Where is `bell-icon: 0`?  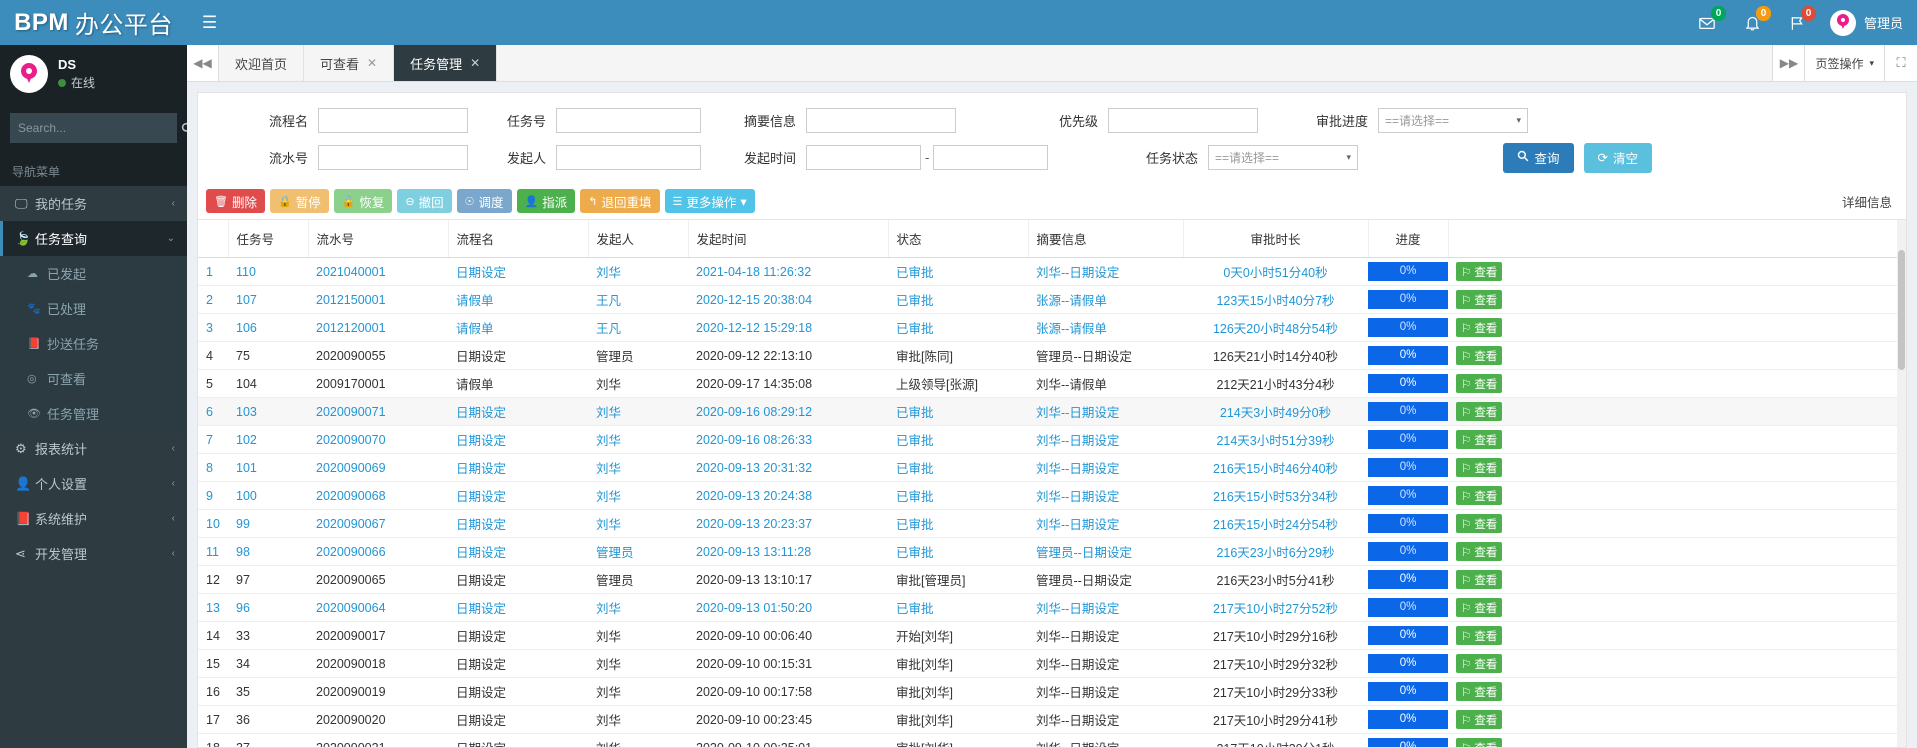
bell-icon: 0 is located at coordinates (1752, 22).